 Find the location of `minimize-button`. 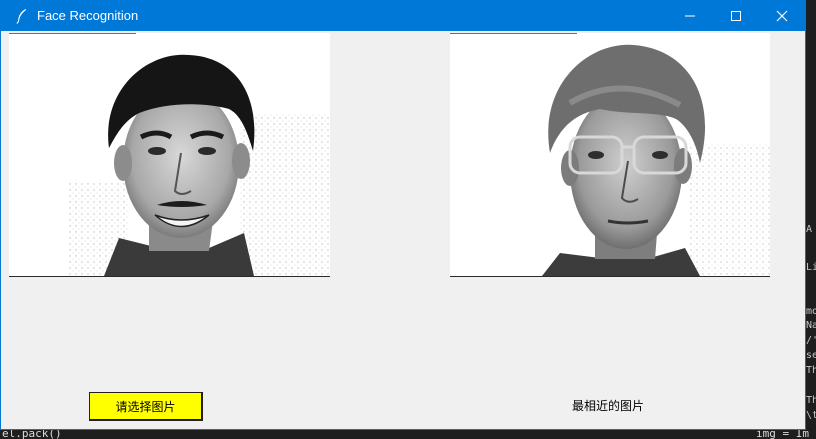

minimize-button is located at coordinates (690, 16).